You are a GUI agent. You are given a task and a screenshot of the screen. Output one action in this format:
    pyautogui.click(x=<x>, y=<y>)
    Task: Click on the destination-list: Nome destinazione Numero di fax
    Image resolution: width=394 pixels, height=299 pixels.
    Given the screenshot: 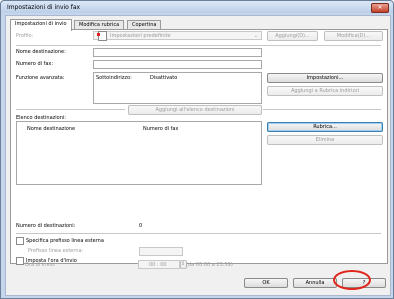 What is the action you would take?
    pyautogui.click(x=139, y=153)
    